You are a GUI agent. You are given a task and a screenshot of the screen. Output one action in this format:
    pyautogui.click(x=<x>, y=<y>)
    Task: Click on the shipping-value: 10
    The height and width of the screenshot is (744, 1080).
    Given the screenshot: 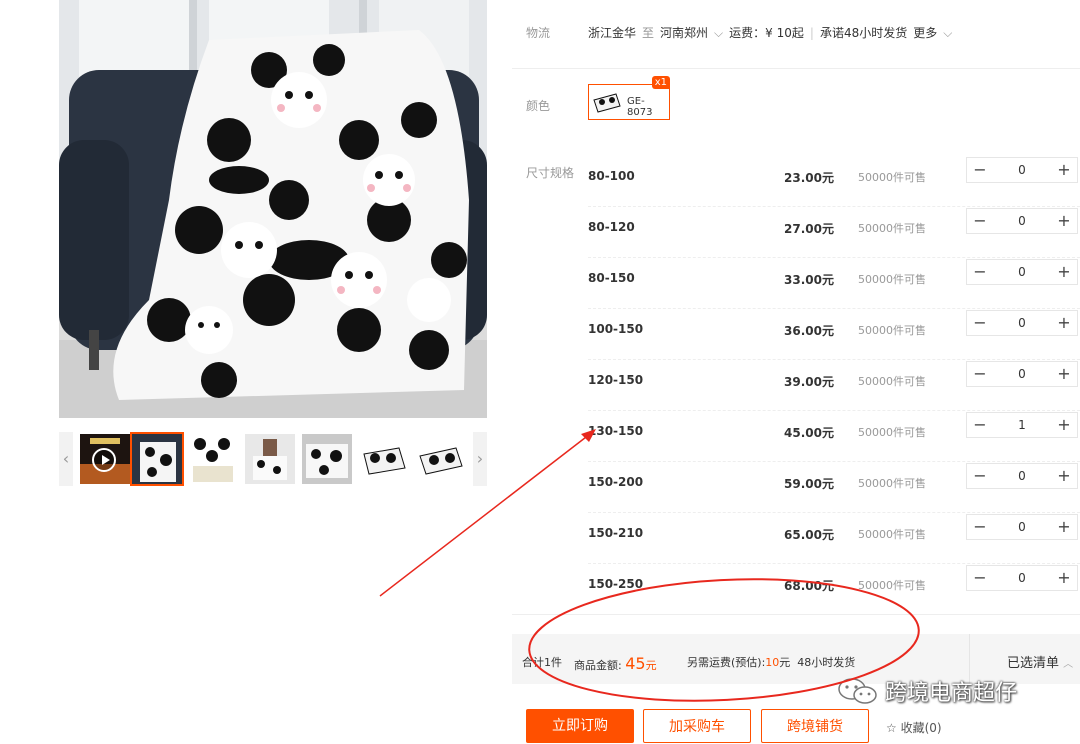 What is the action you would take?
    pyautogui.click(x=772, y=662)
    